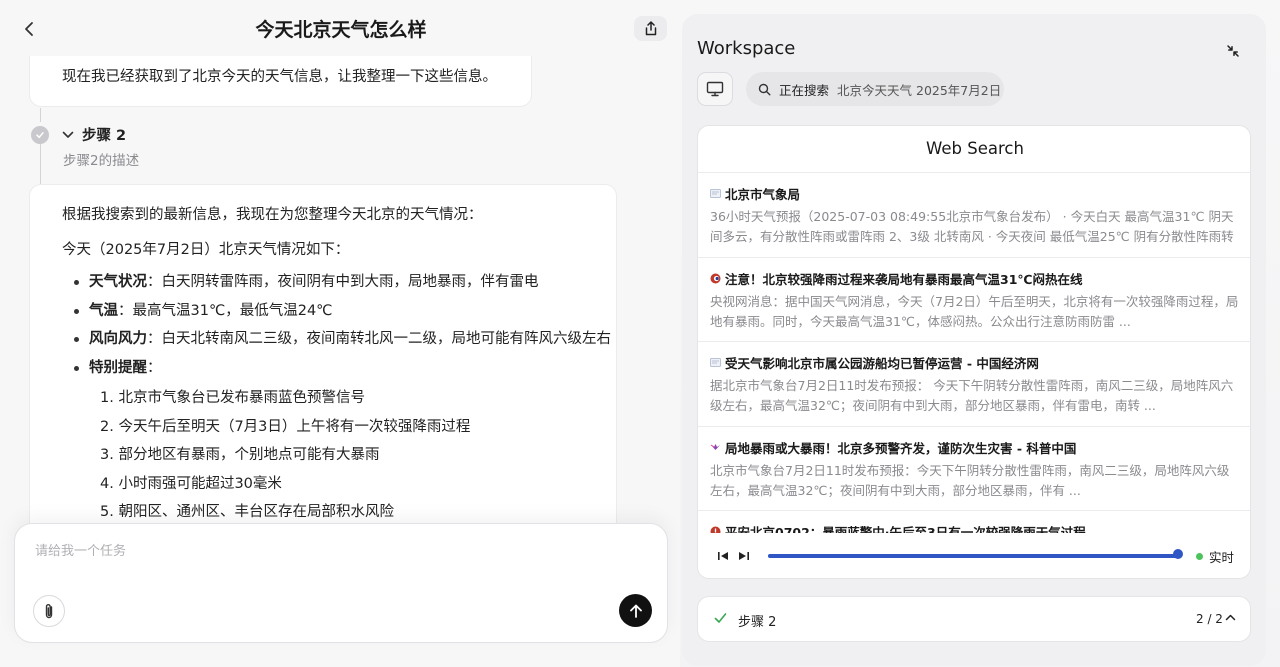 Image resolution: width=1280 pixels, height=667 pixels. I want to click on playback-bar: 实时, so click(974, 555).